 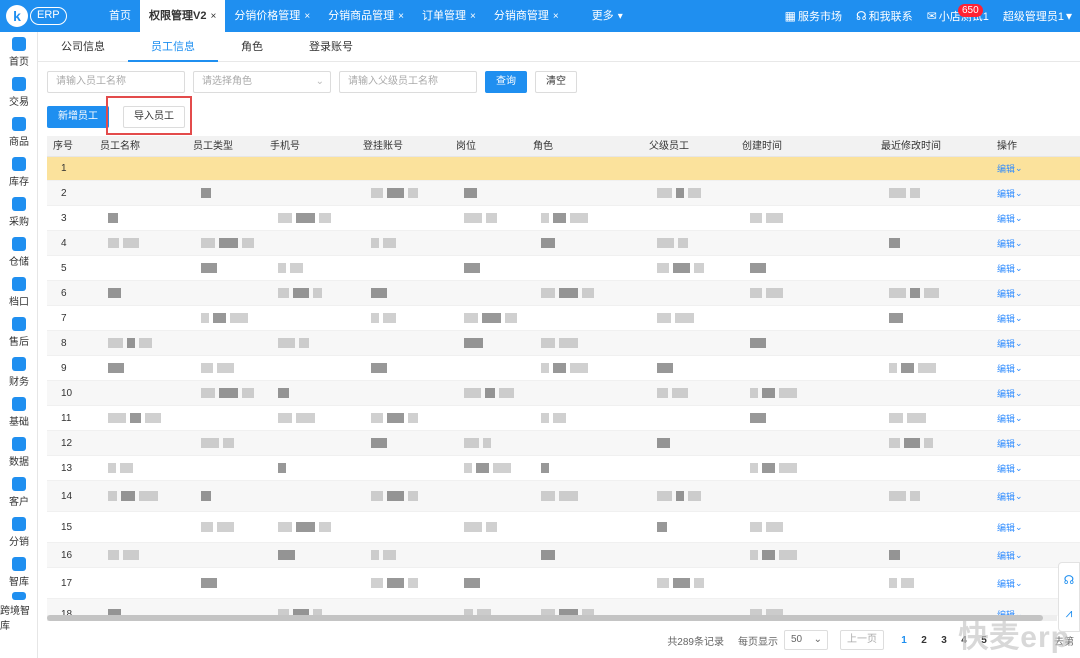 What do you see at coordinates (173, 47) in the screenshot?
I see `subtab-1: 员工信息` at bounding box center [173, 47].